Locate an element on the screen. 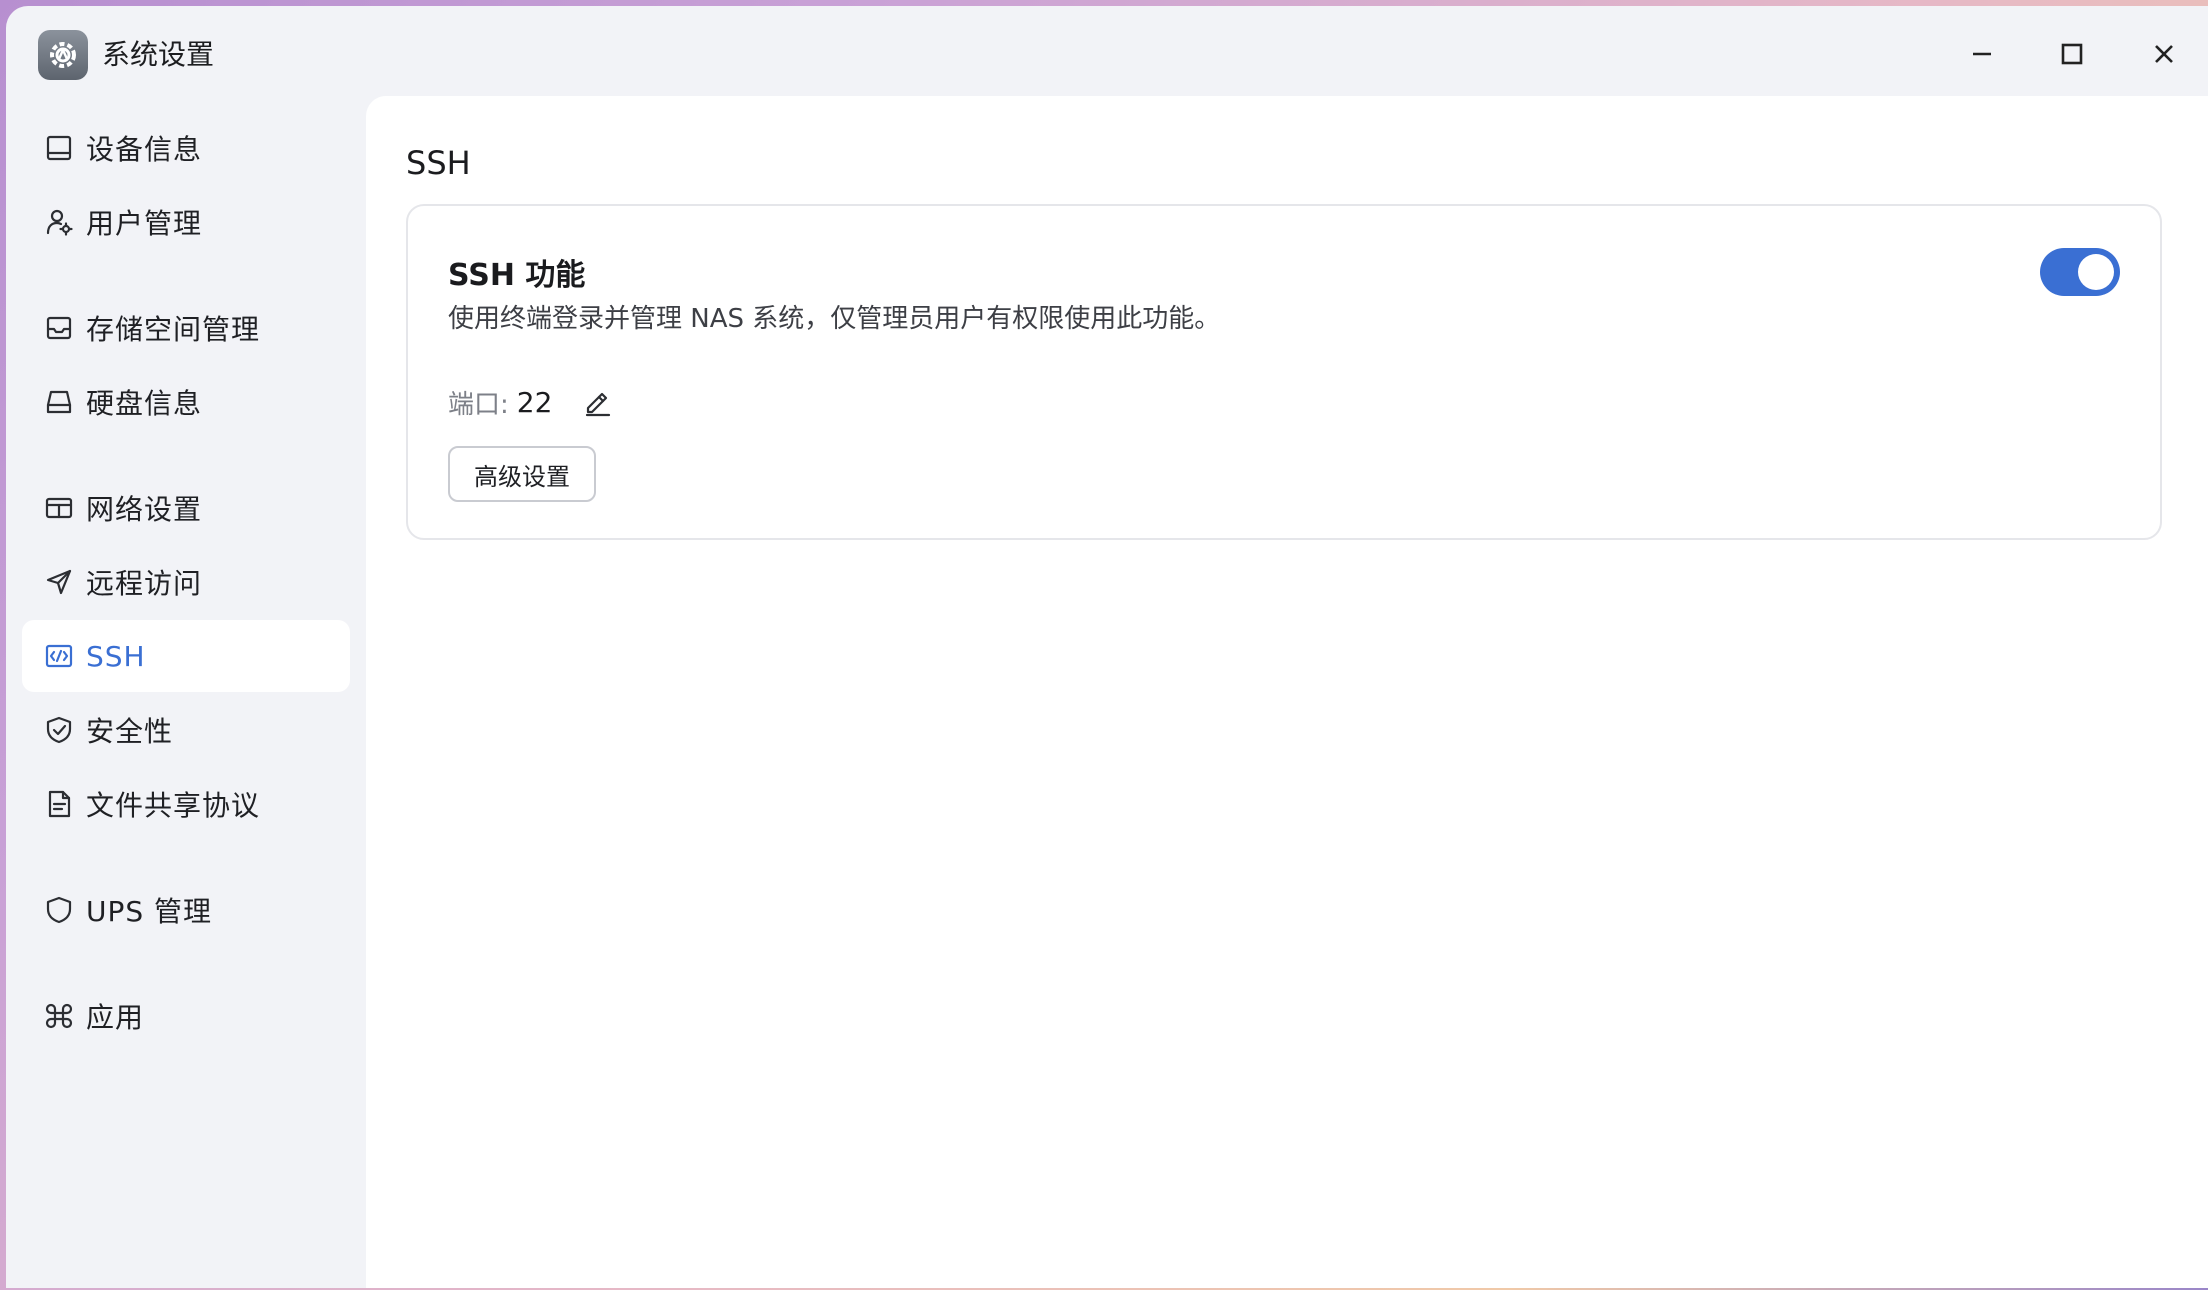 The height and width of the screenshot is (1290, 2208). sidebar-item-device-info: 设备信息 is located at coordinates (186, 148).